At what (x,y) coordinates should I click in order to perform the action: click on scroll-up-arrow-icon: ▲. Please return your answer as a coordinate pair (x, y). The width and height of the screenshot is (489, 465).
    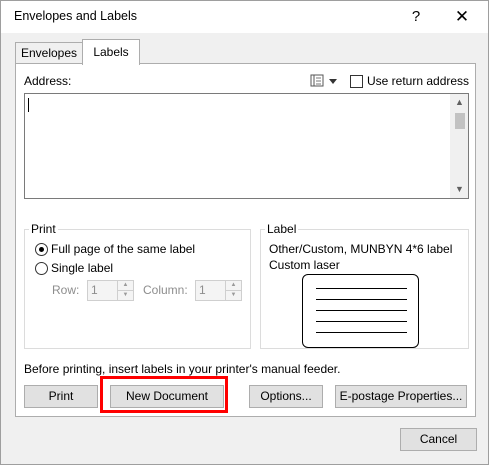
    Looking at the image, I should click on (459, 102).